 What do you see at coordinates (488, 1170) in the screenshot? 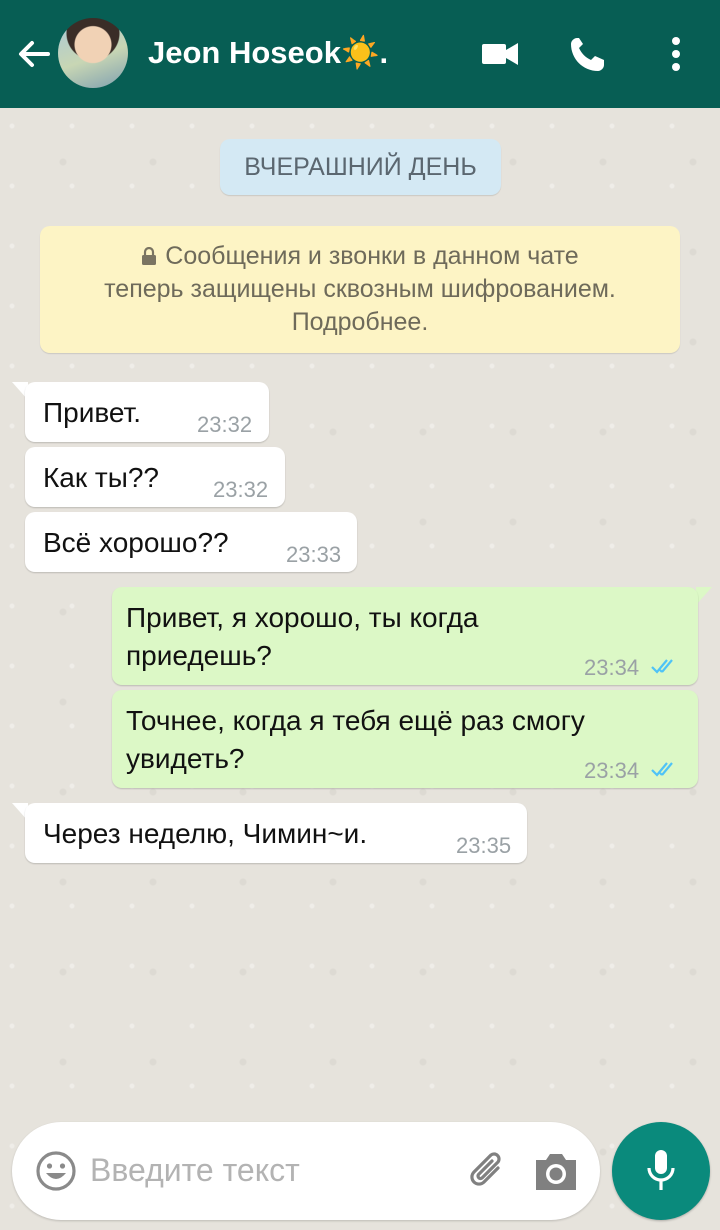
I see `attach-icon` at bounding box center [488, 1170].